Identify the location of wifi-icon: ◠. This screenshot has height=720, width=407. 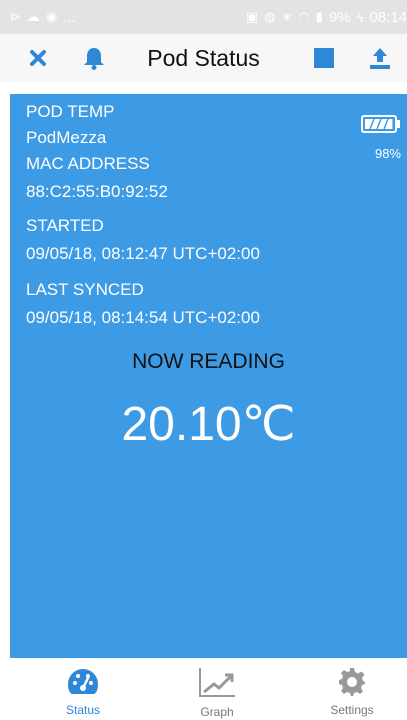
(304, 16).